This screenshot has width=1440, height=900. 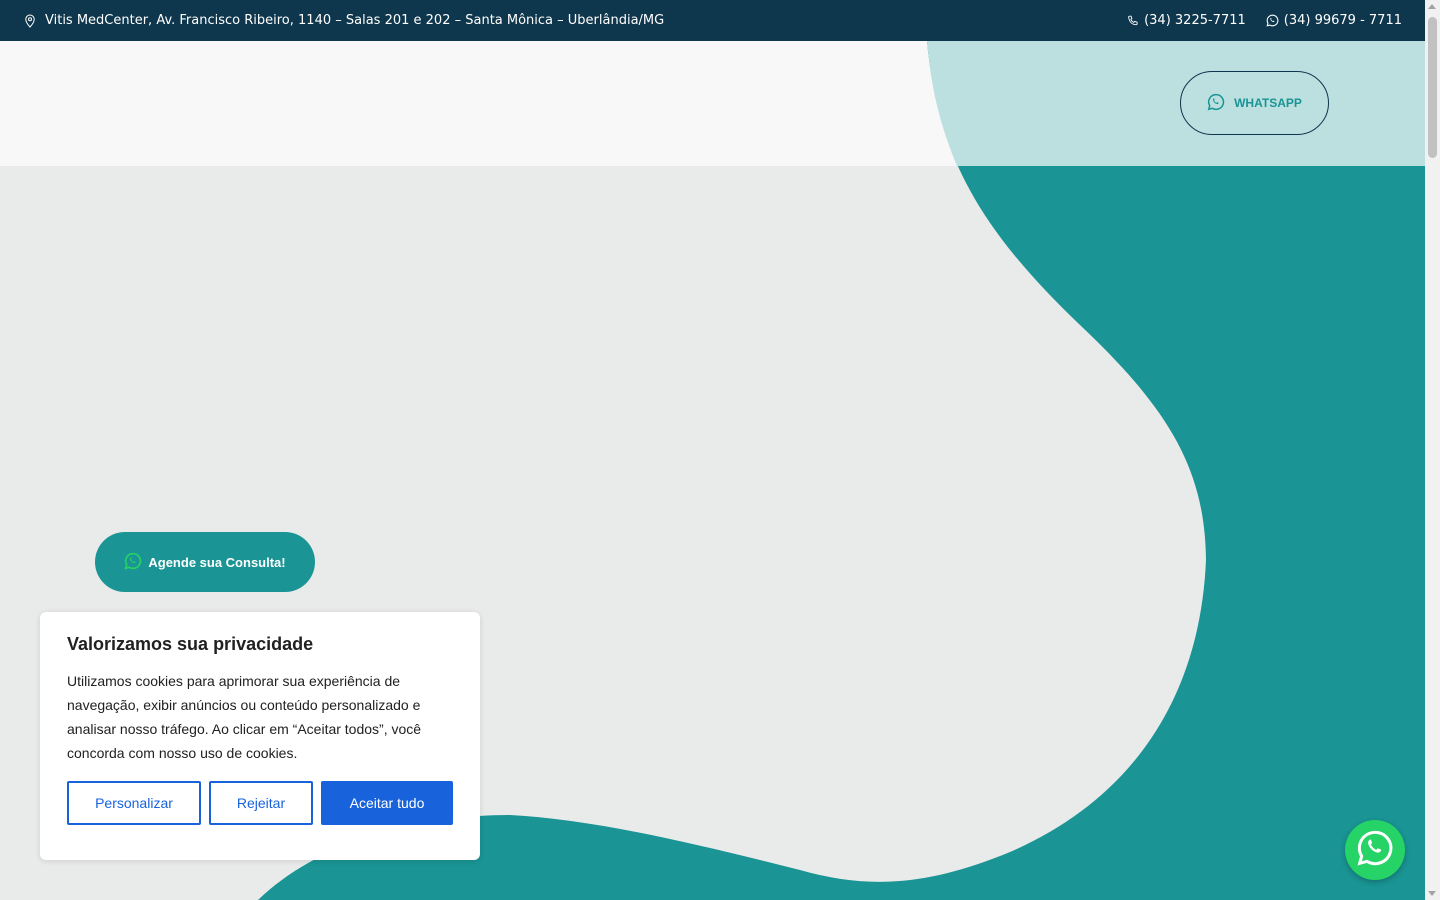 I want to click on scroll-up-arrow-icon, so click(x=1432, y=6).